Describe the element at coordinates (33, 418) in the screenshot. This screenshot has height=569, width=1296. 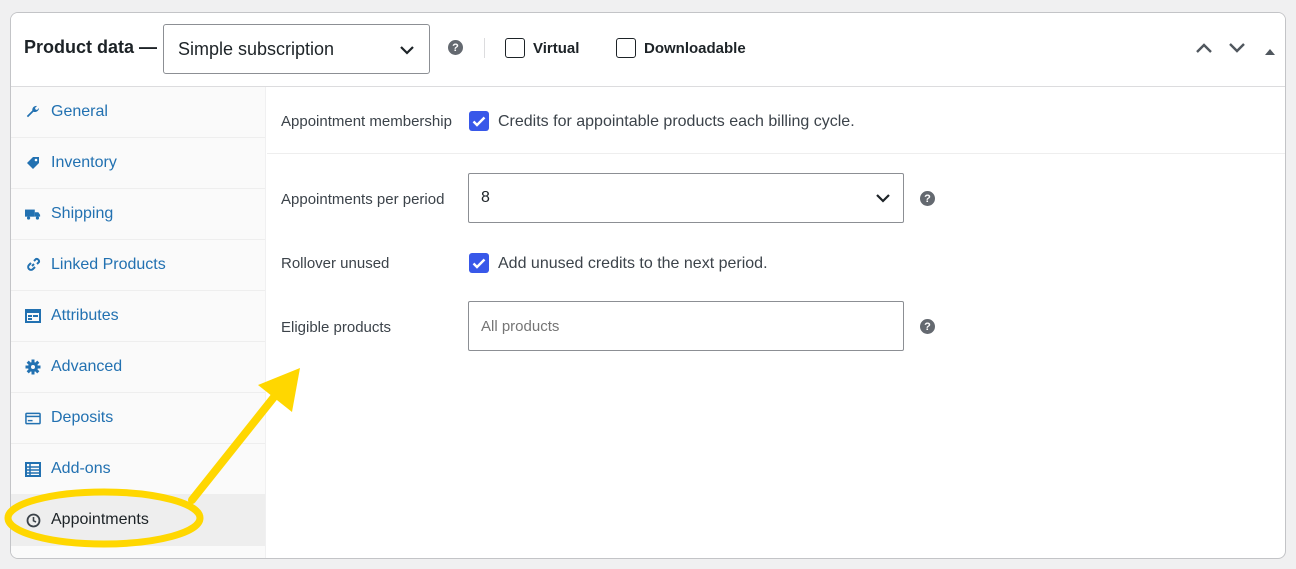
I see `credit-card-icon` at that location.